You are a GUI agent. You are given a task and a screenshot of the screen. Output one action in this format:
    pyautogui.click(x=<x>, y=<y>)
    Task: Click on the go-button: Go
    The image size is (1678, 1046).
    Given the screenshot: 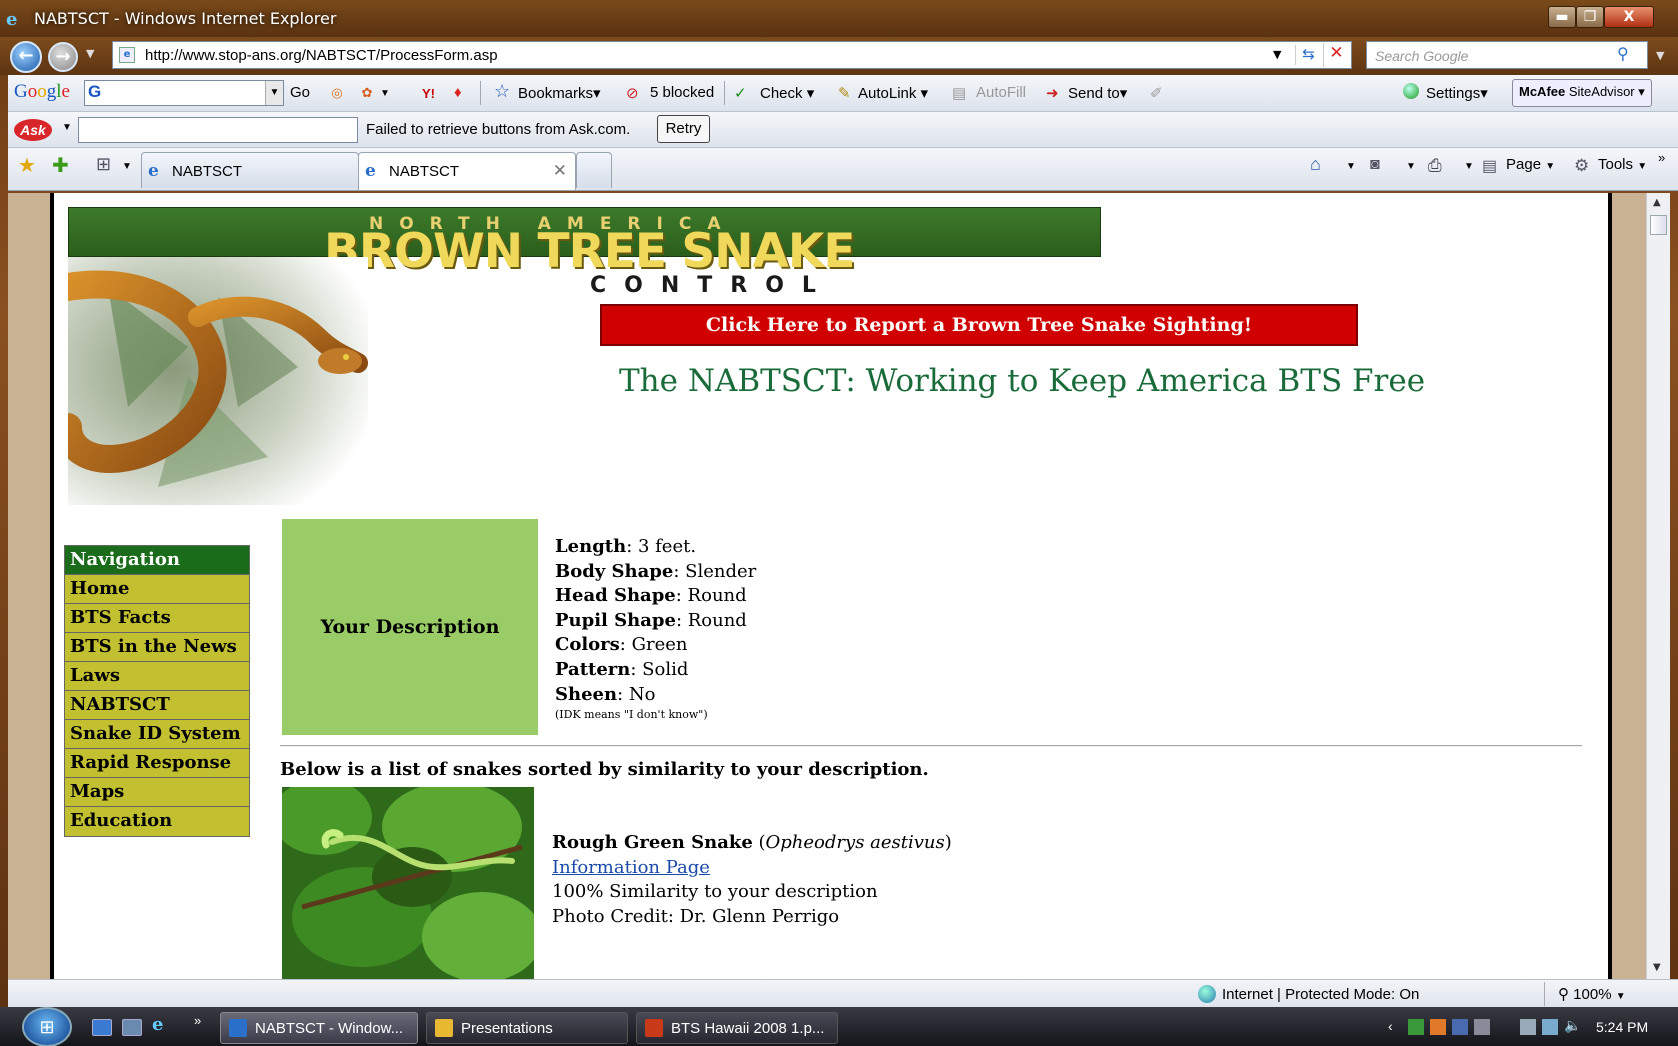 What is the action you would take?
    pyautogui.click(x=300, y=92)
    